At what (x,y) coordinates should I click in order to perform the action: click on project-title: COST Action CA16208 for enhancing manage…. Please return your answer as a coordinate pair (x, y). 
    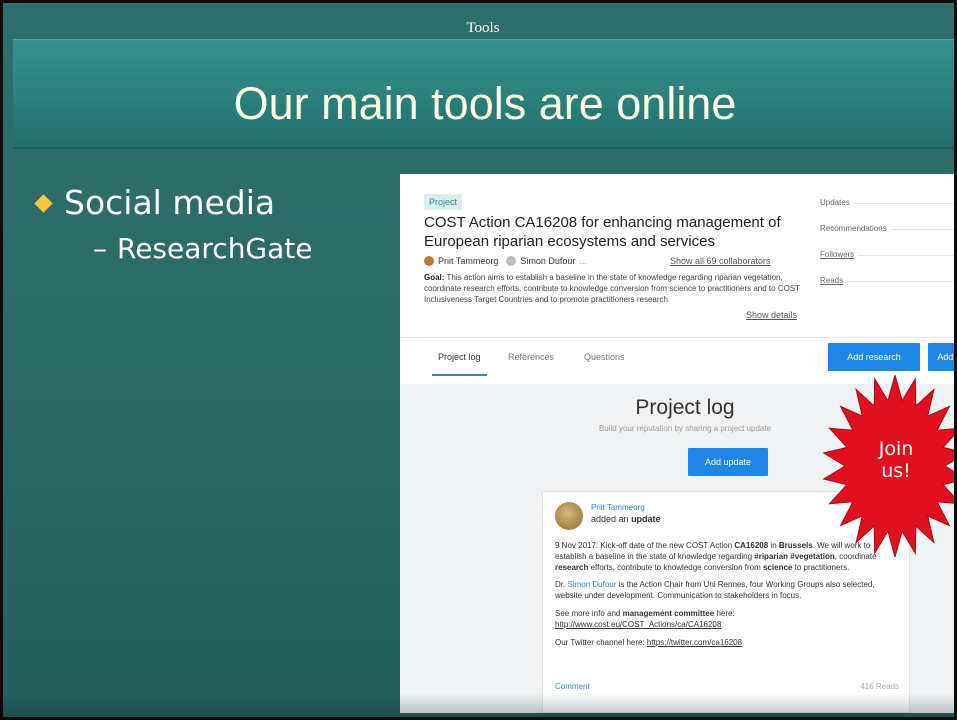
    Looking at the image, I should click on (602, 232).